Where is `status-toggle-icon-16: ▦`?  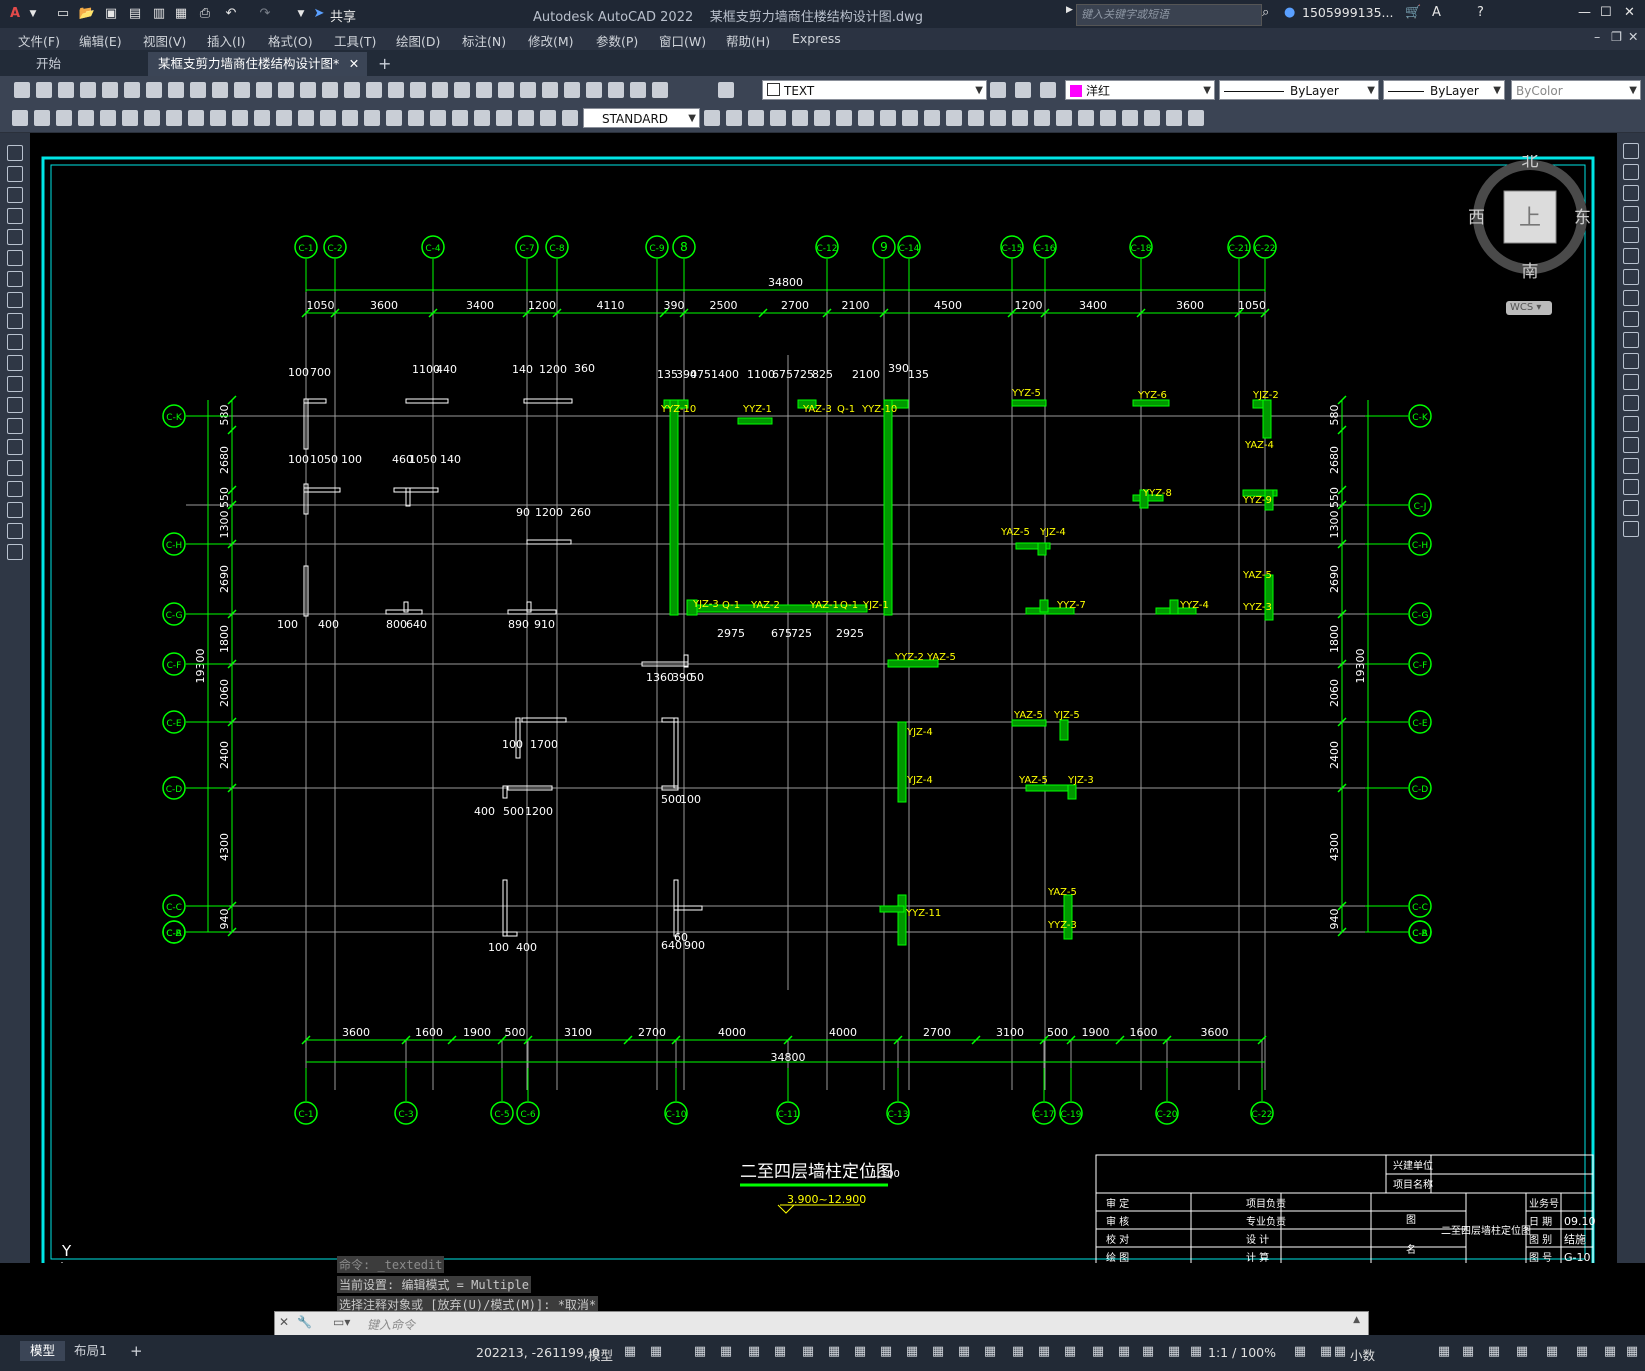 status-toggle-icon-16: ▦ is located at coordinates (1070, 1352).